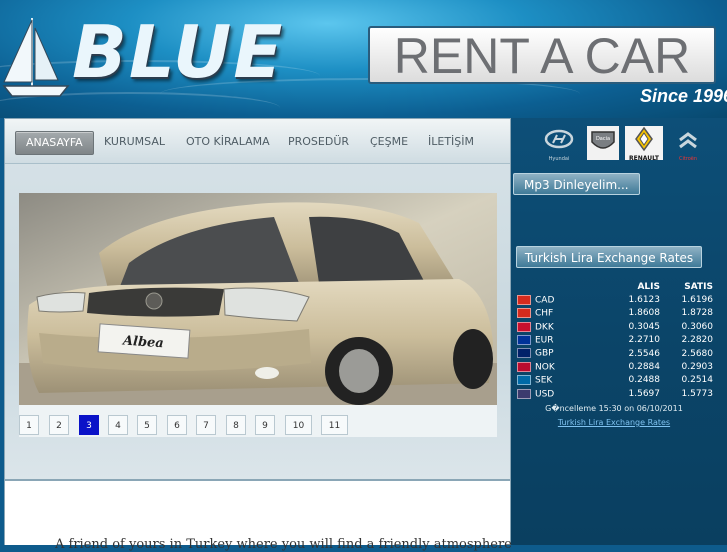 Image resolution: width=727 pixels, height=552 pixels. I want to click on currency-cell: USD, so click(564, 393).